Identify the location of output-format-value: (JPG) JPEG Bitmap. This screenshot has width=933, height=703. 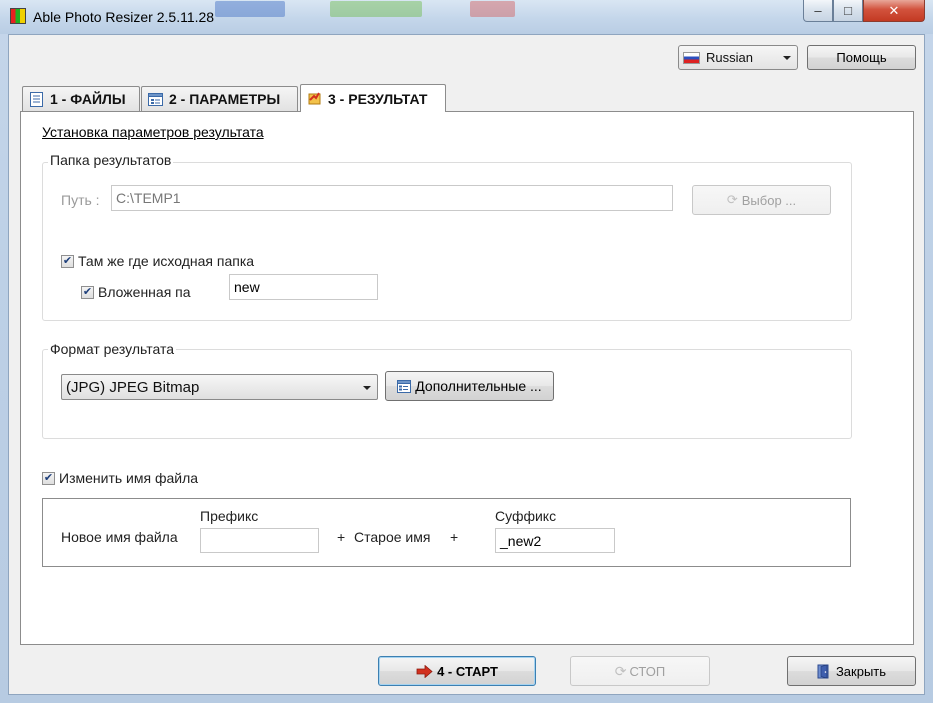
(133, 387).